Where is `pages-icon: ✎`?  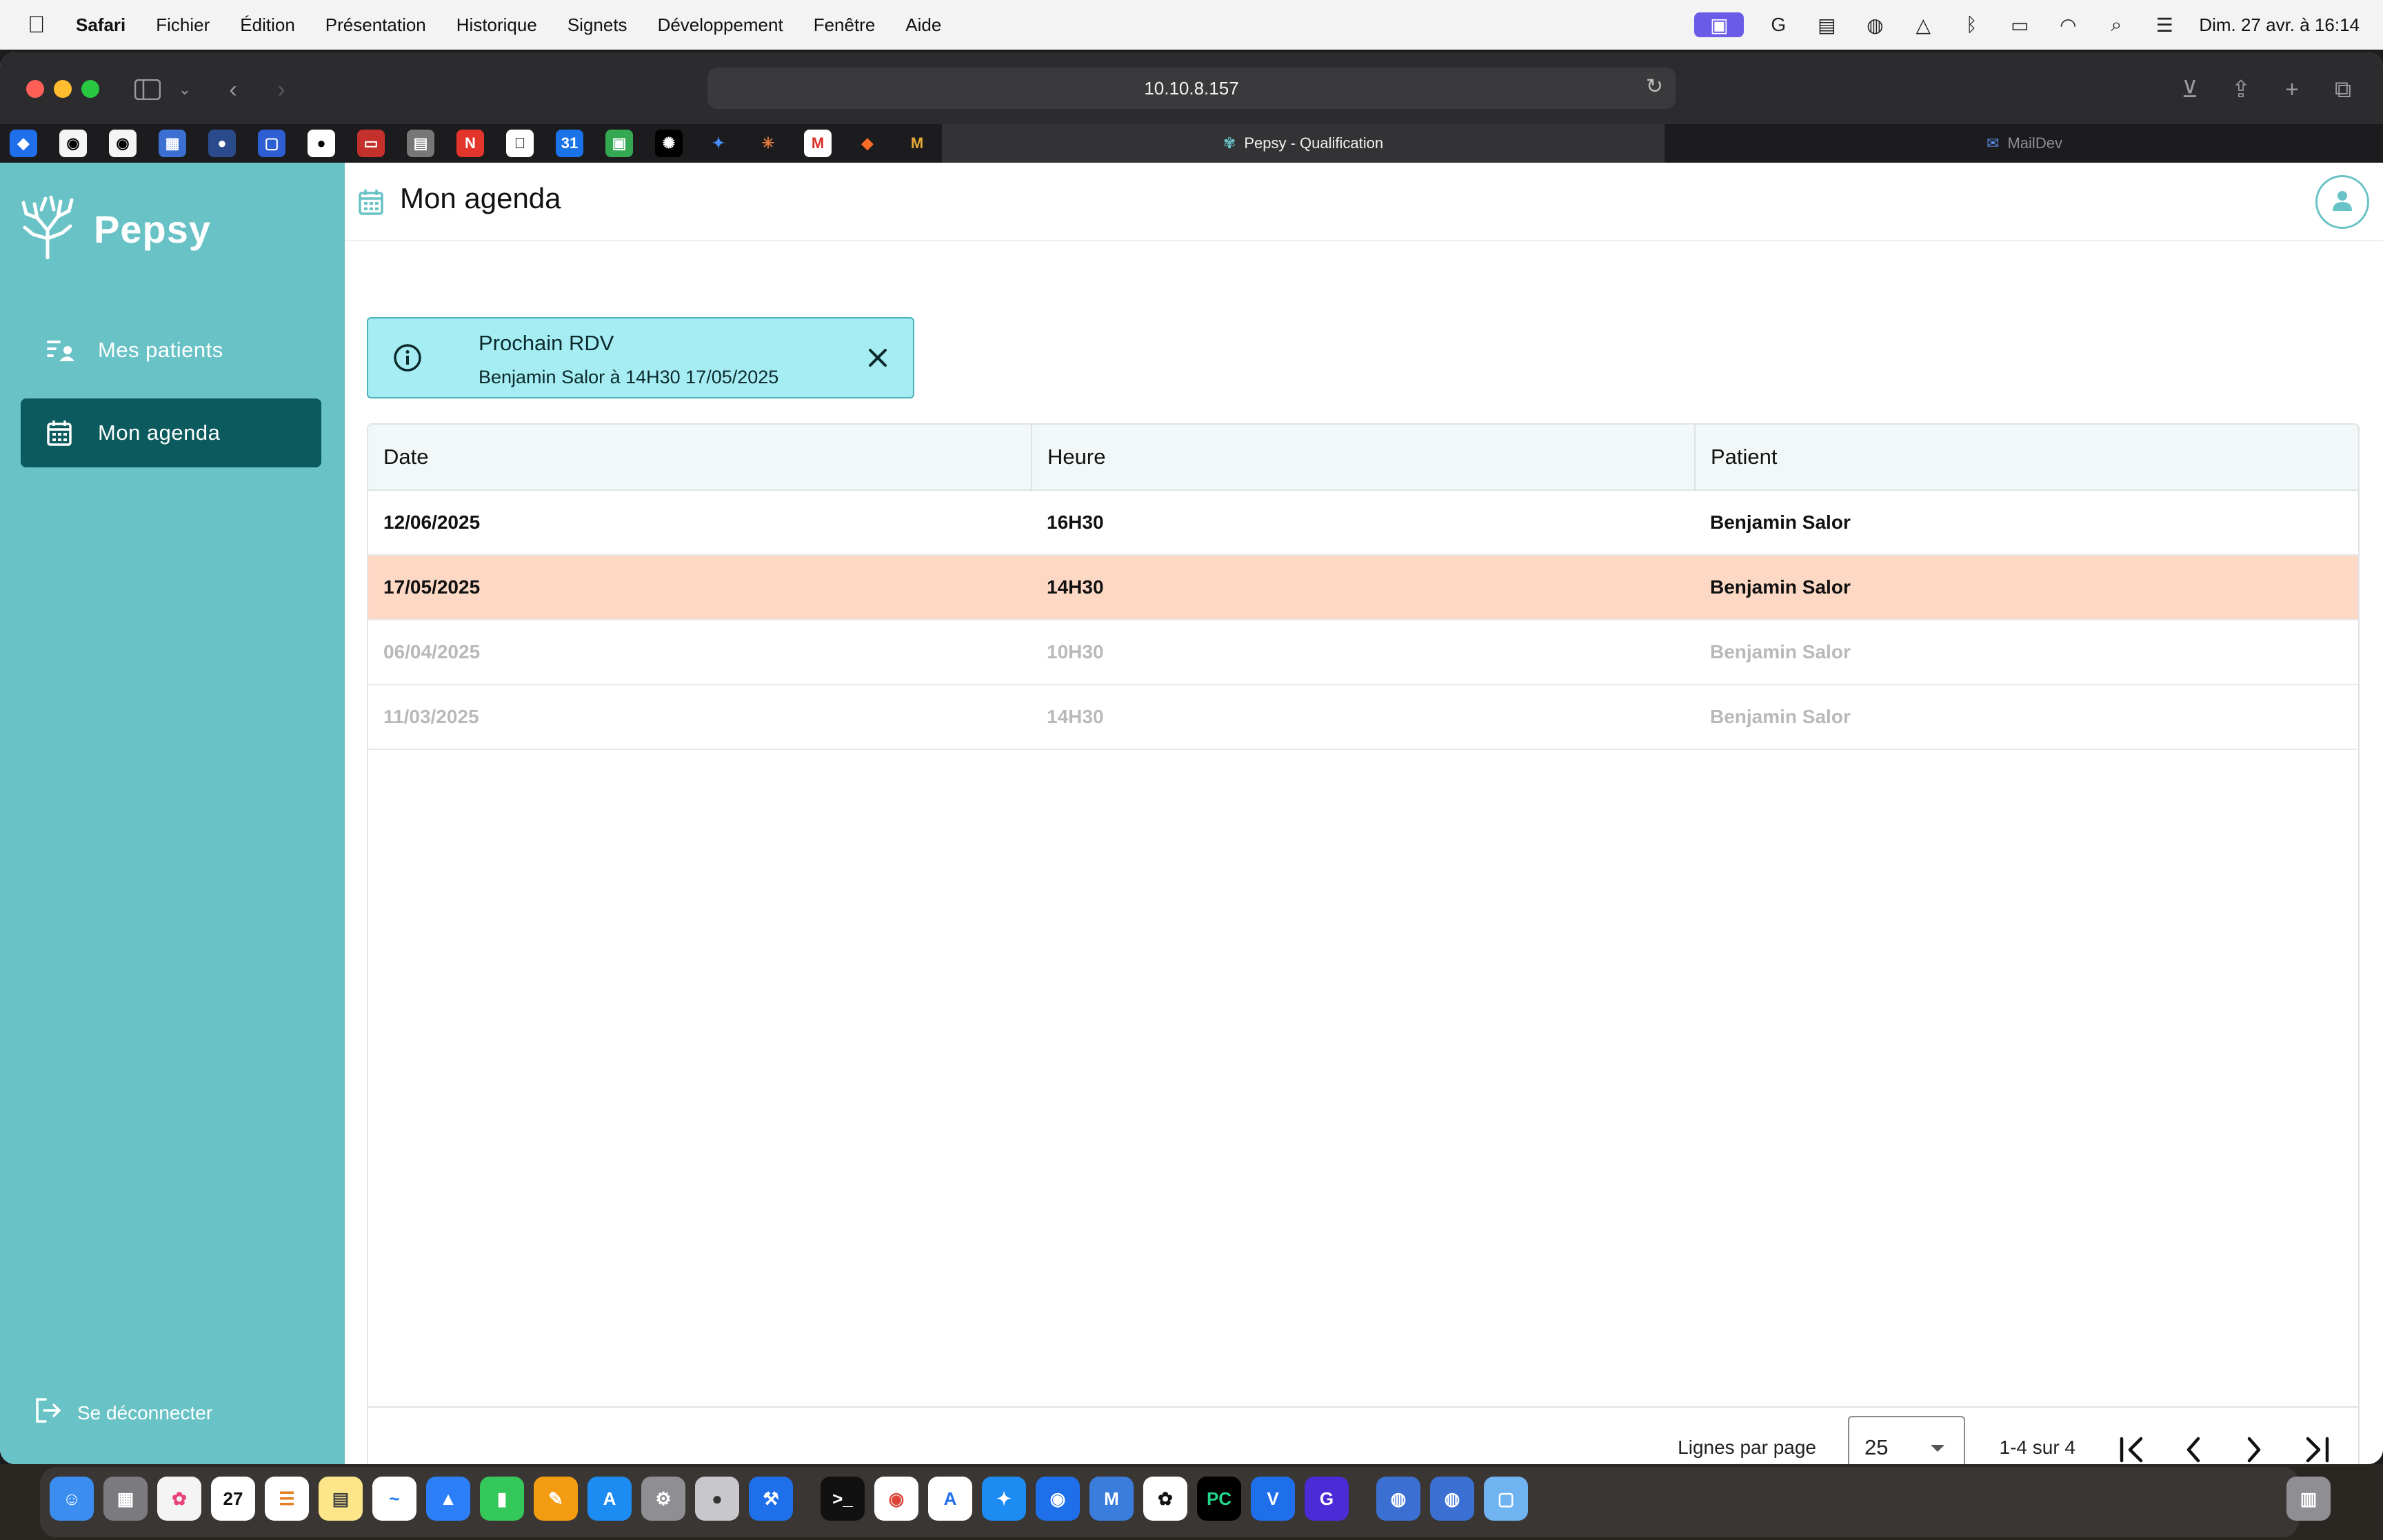 pages-icon: ✎ is located at coordinates (556, 1499).